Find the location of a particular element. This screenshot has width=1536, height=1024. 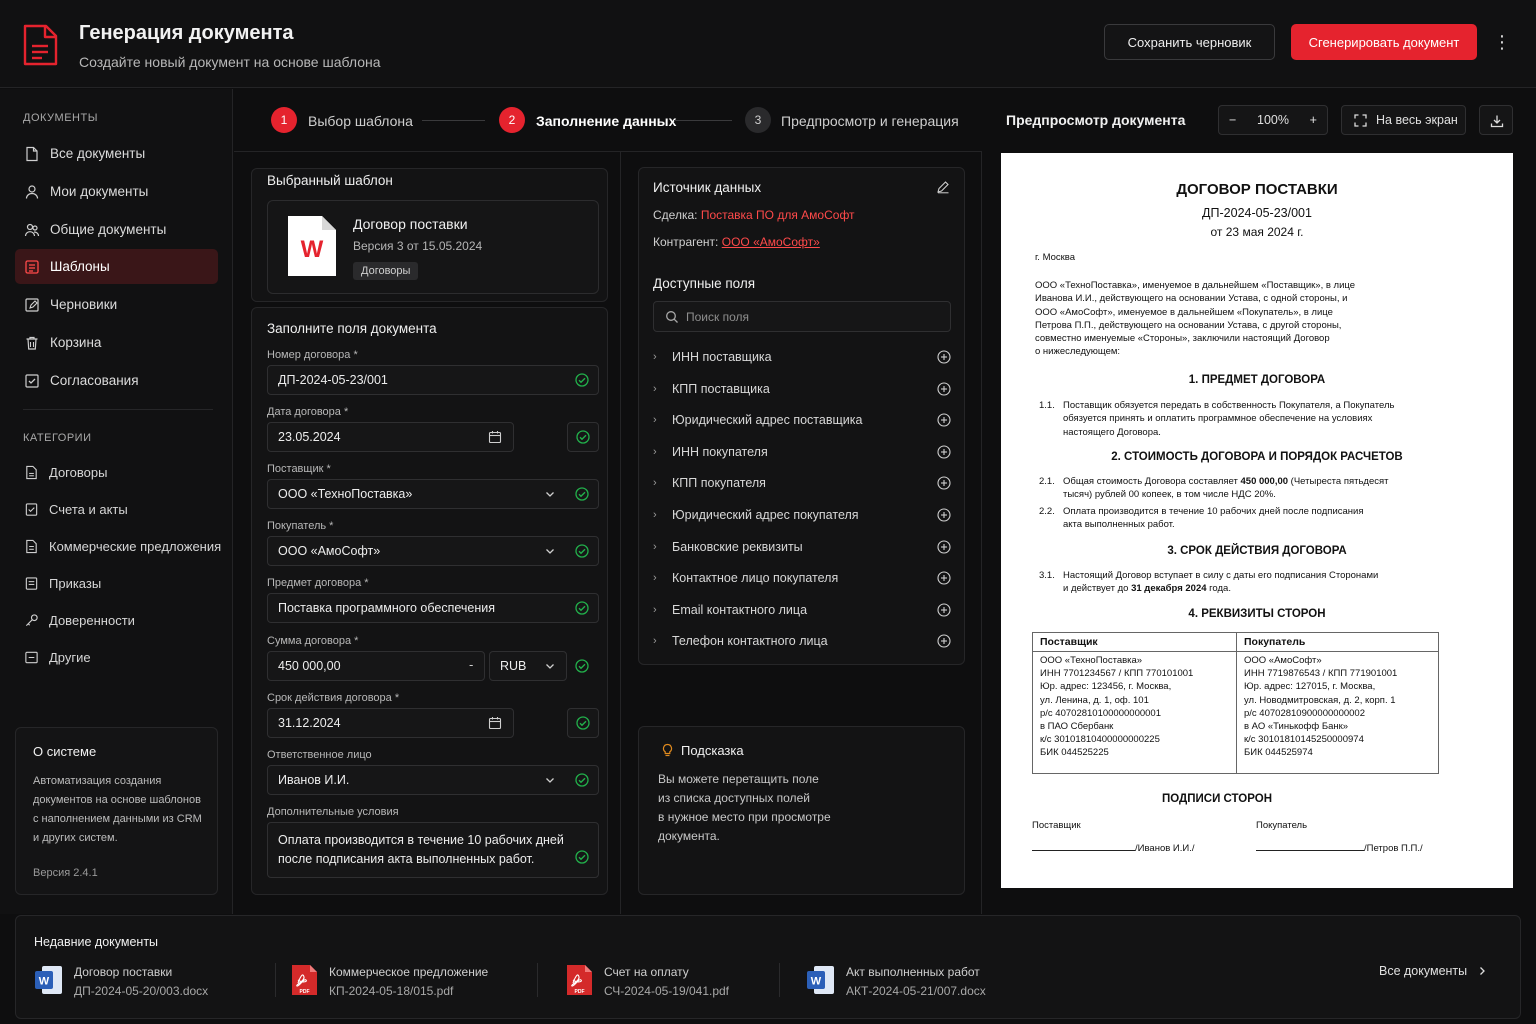

sidebar-item-trash: Корзина is located at coordinates (116, 342).